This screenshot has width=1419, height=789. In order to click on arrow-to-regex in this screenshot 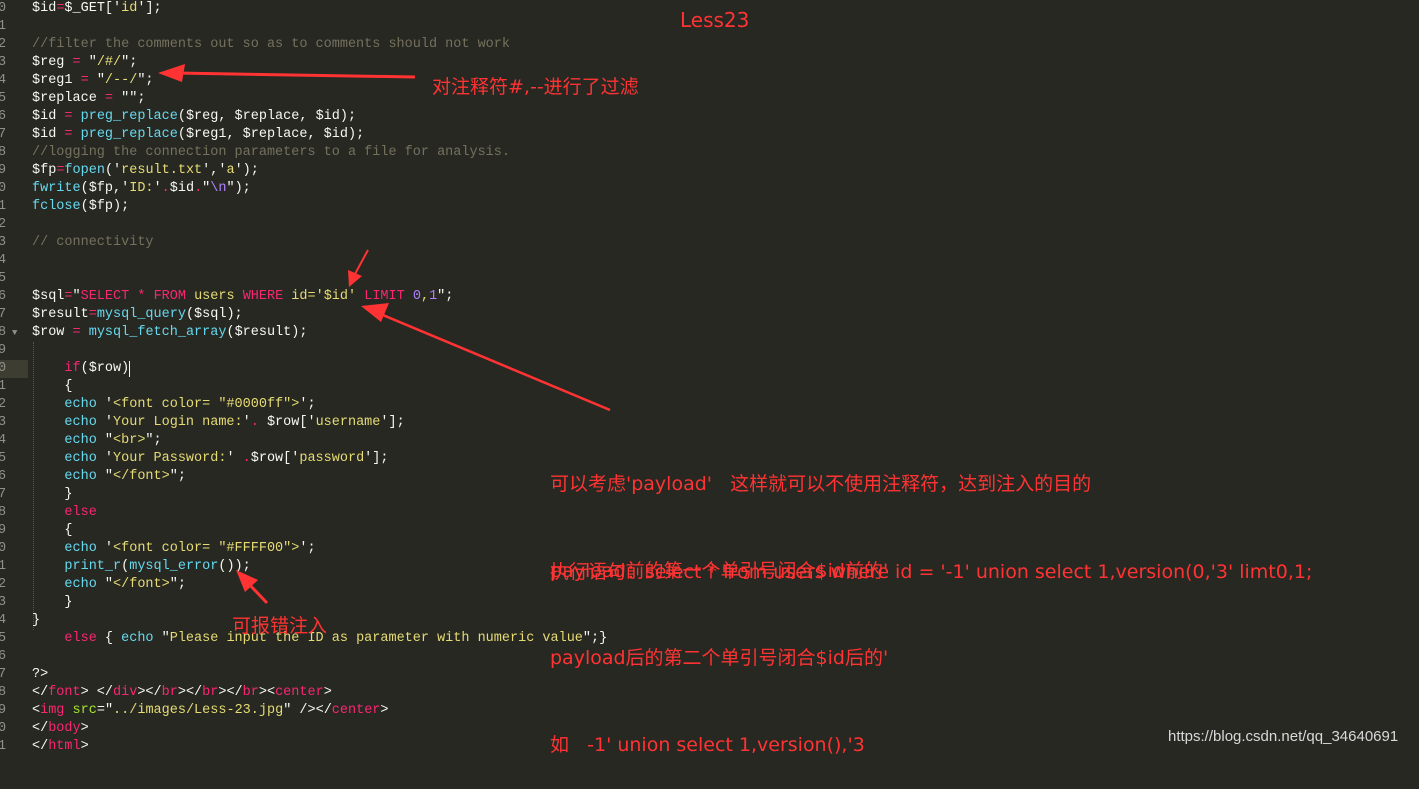, I will do `click(287, 73)`.